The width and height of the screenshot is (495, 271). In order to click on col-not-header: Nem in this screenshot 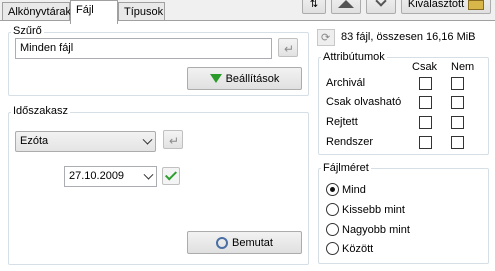, I will do `click(463, 67)`.